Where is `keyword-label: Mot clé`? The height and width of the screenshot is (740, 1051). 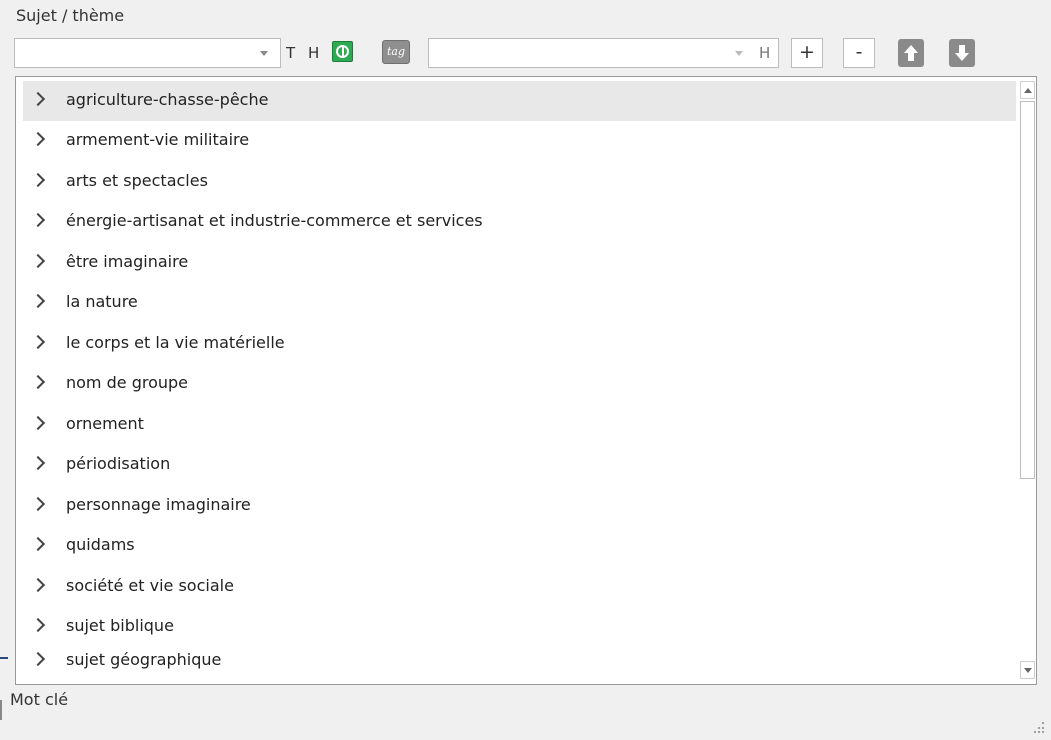
keyword-label: Mot clé is located at coordinates (39, 699).